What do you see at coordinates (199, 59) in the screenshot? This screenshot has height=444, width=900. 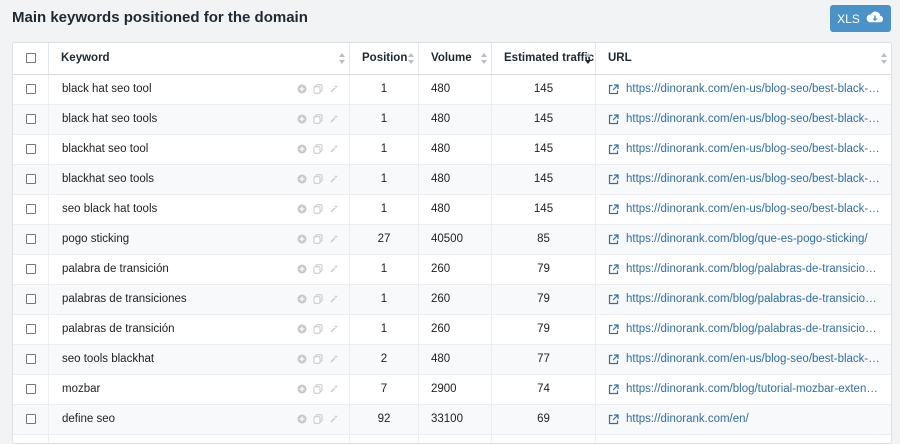 I see `column-header-keyword: Keyword` at bounding box center [199, 59].